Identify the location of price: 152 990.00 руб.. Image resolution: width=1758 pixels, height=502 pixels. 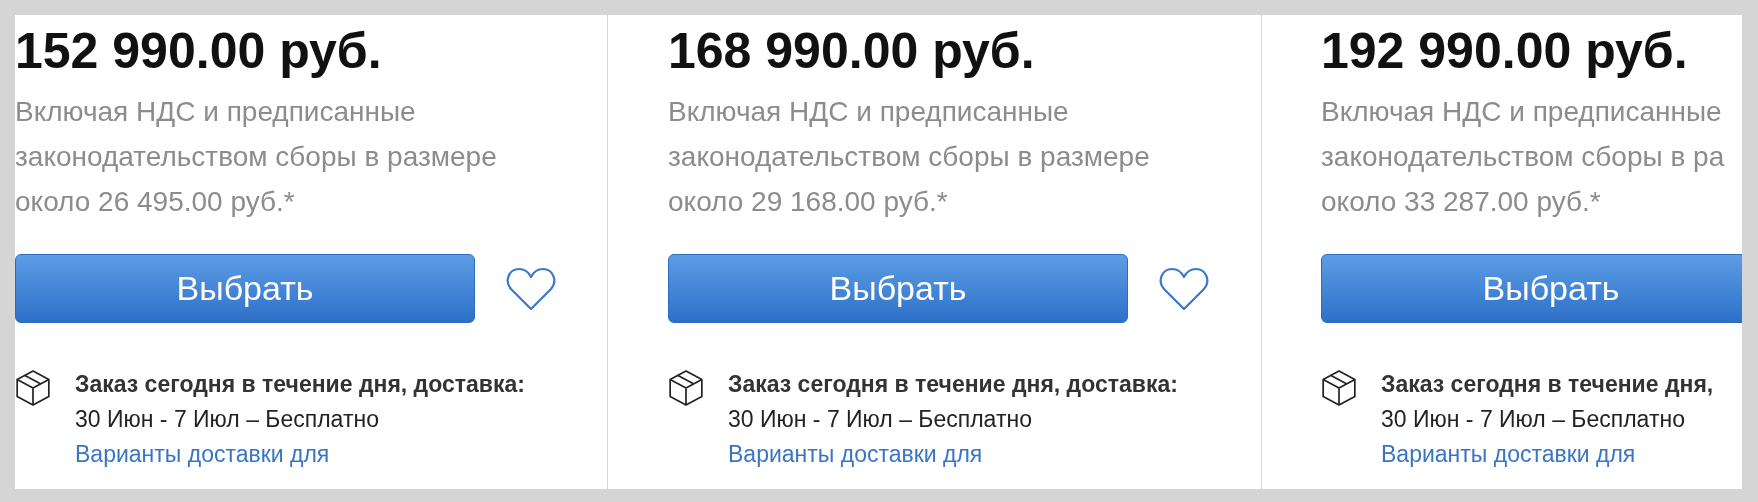
(199, 51).